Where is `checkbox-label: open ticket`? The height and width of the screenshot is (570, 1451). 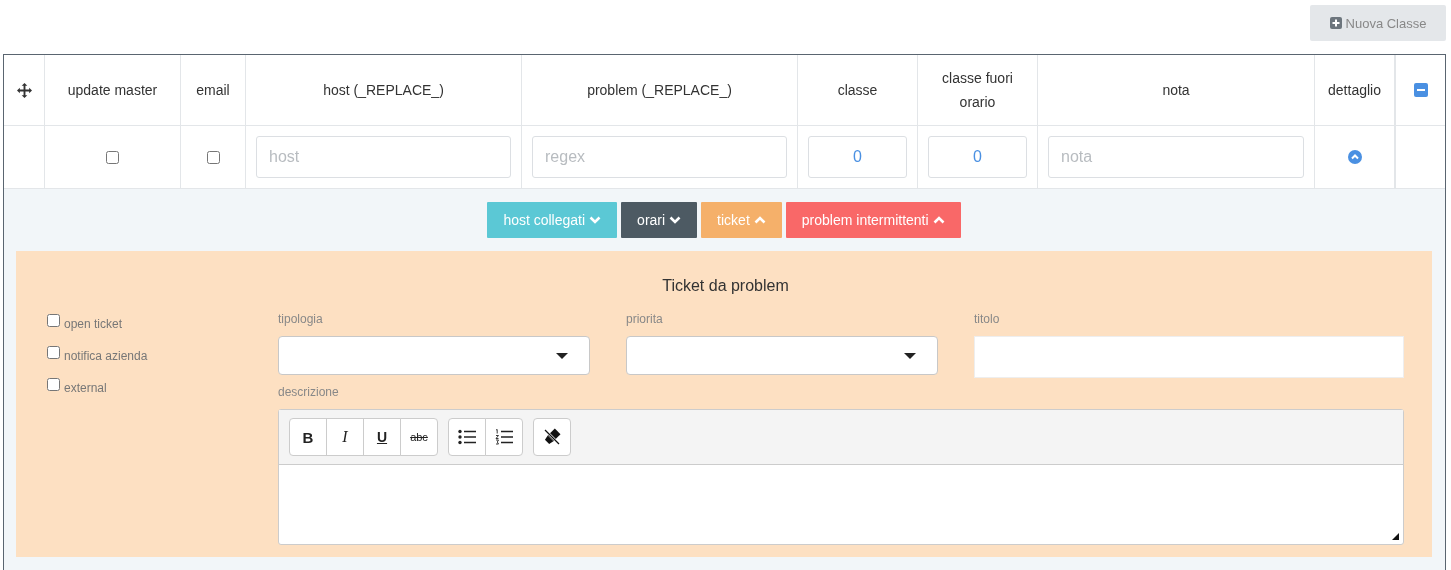 checkbox-label: open ticket is located at coordinates (93, 324).